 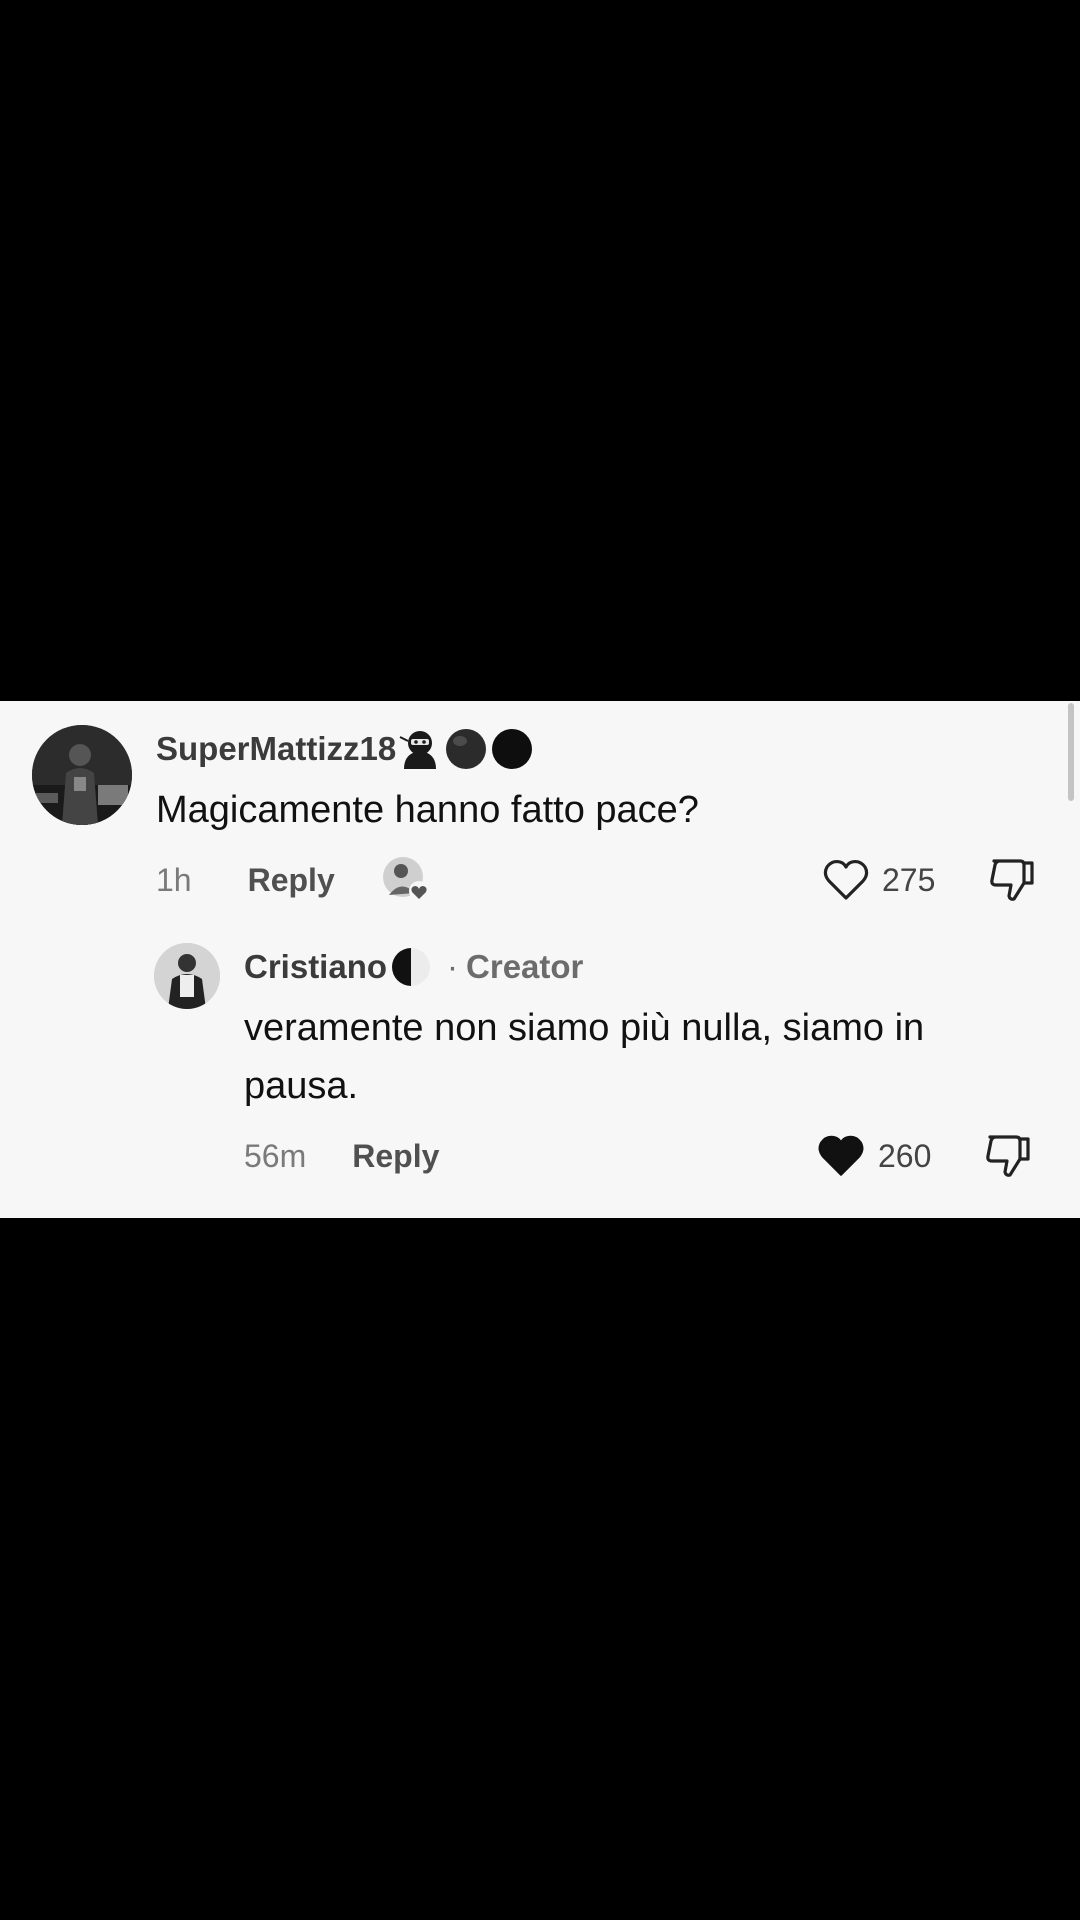 I want to click on like-group: 275, so click(x=878, y=880).